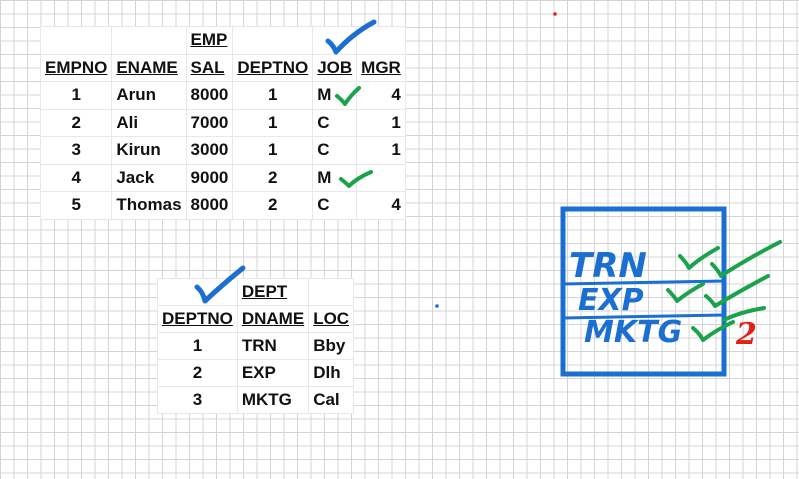 The image size is (799, 479). What do you see at coordinates (611, 300) in the screenshot?
I see `box-item-exp: EXP` at bounding box center [611, 300].